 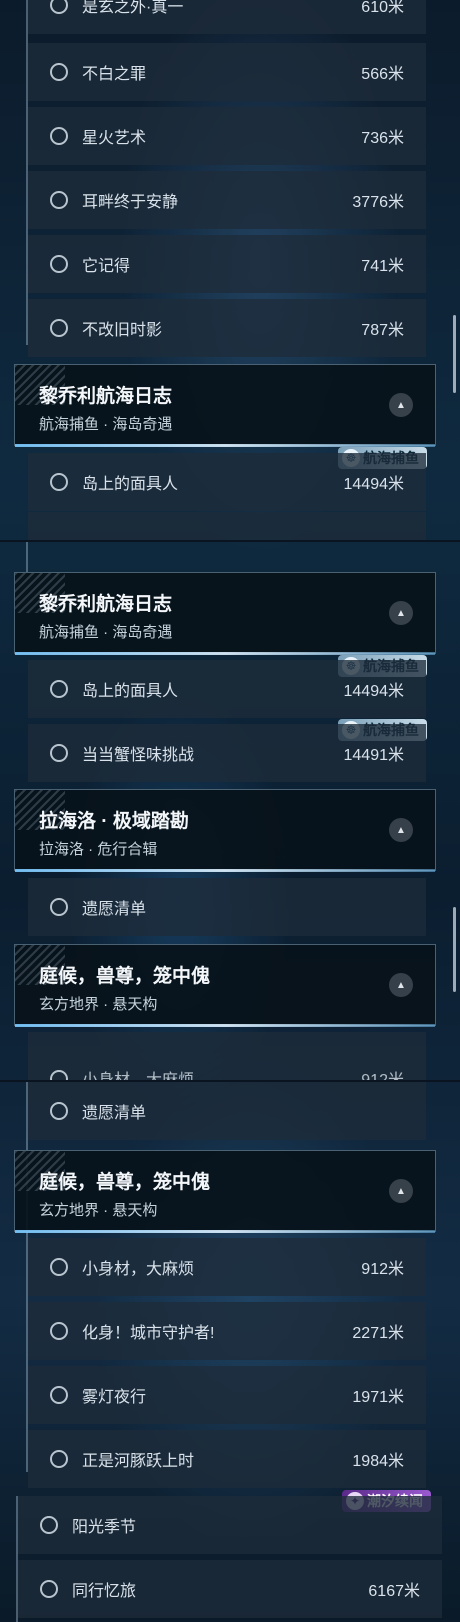 What do you see at coordinates (227, 200) in the screenshot?
I see `list-item: 耳畔终于安静 3776米` at bounding box center [227, 200].